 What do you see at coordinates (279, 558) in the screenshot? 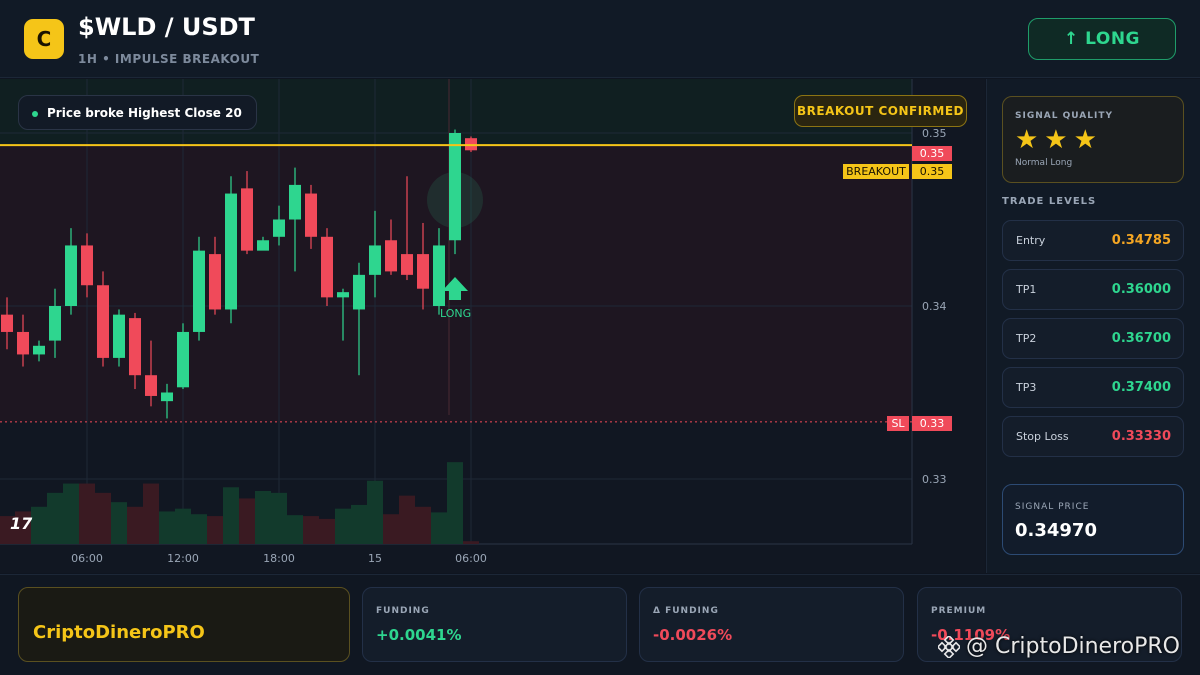
I see `x-tick-label: 18:00` at bounding box center [279, 558].